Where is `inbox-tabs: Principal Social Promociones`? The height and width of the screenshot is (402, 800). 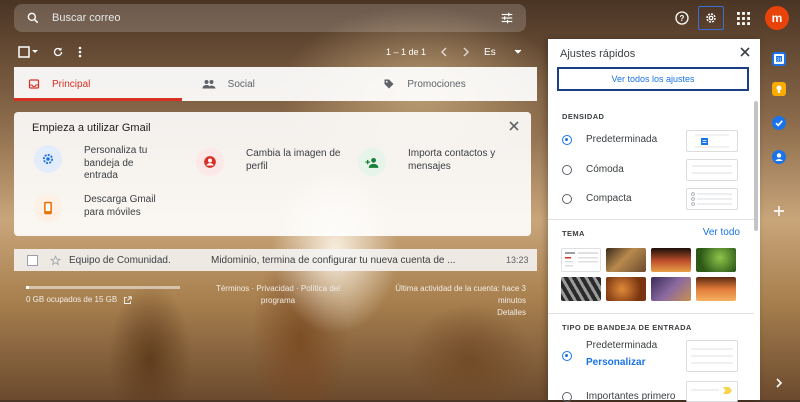
inbox-tabs: Principal Social Promociones is located at coordinates (275, 84).